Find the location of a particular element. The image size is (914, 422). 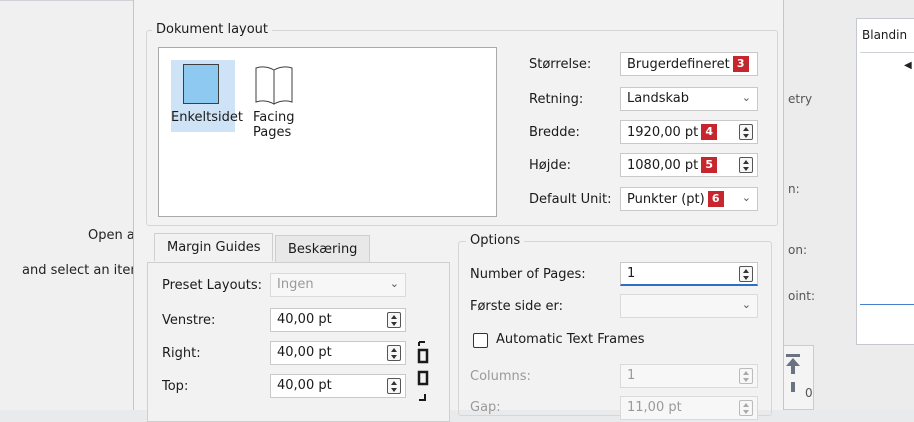

margin-right-stepper is located at coordinates (394, 353).